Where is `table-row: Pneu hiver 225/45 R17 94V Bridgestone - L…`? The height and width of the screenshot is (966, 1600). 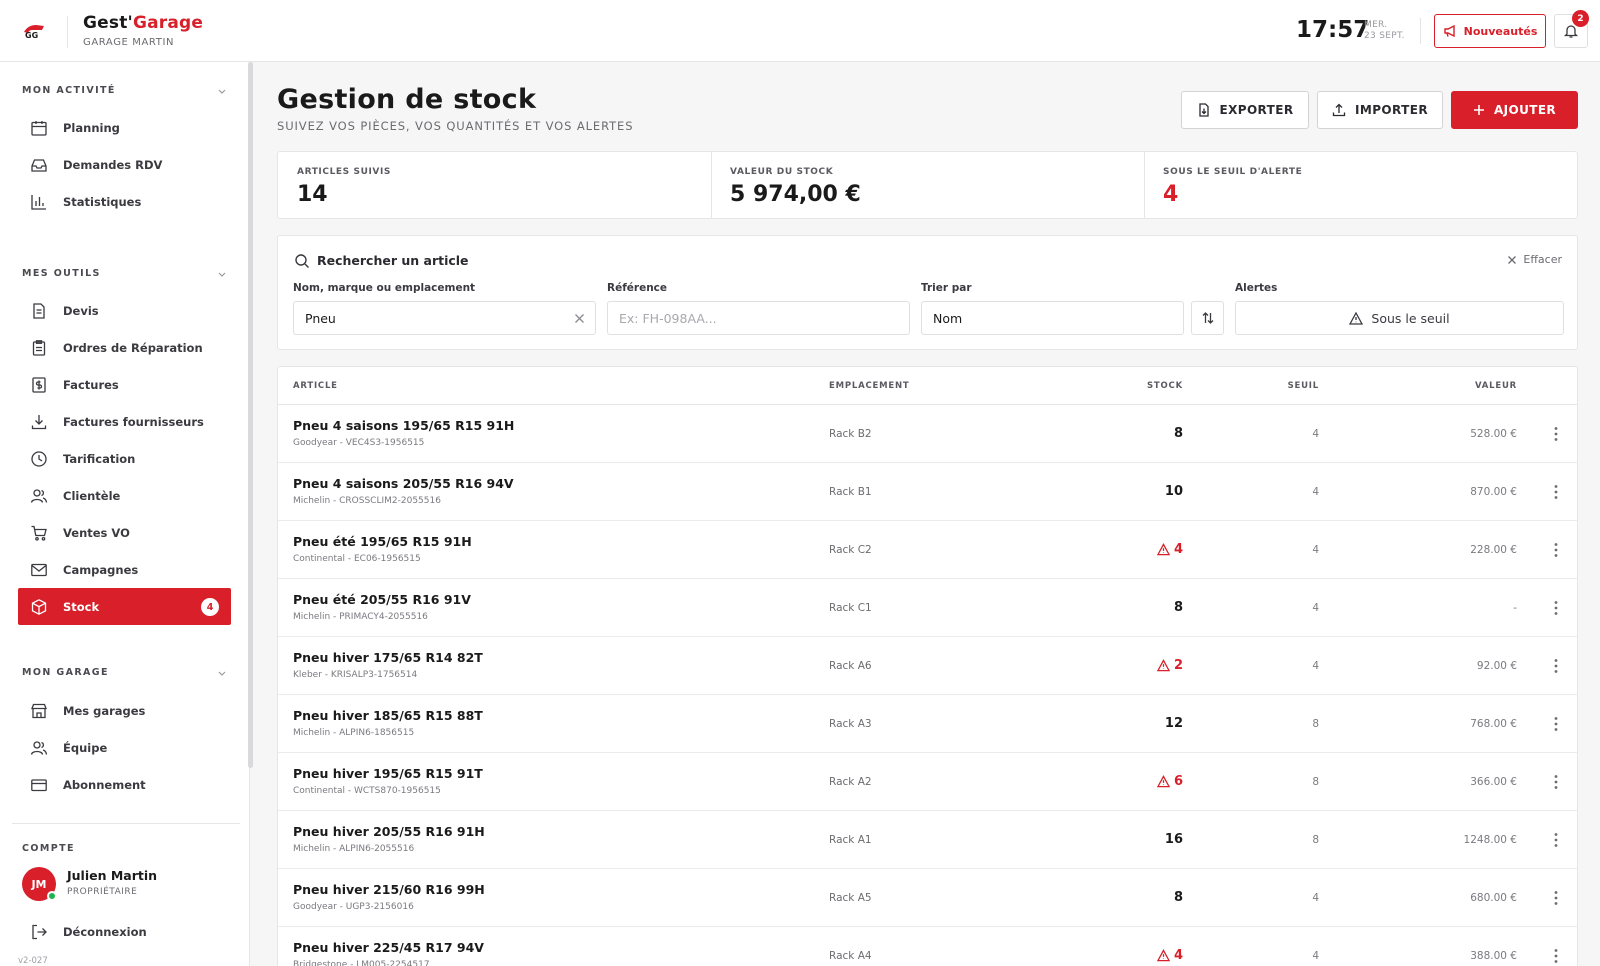
table-row: Pneu hiver 225/45 R17 94V Bridgestone - L… is located at coordinates (927, 946).